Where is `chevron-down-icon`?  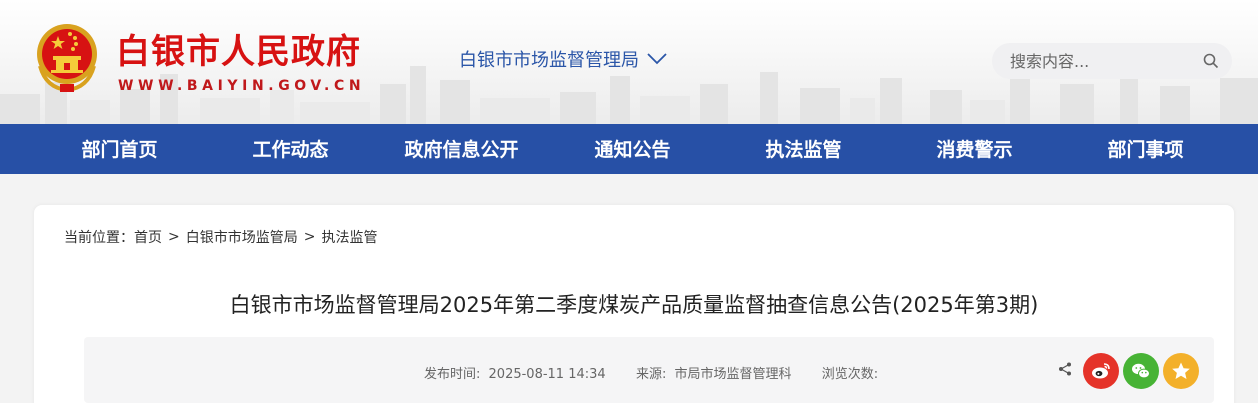
chevron-down-icon is located at coordinates (657, 59).